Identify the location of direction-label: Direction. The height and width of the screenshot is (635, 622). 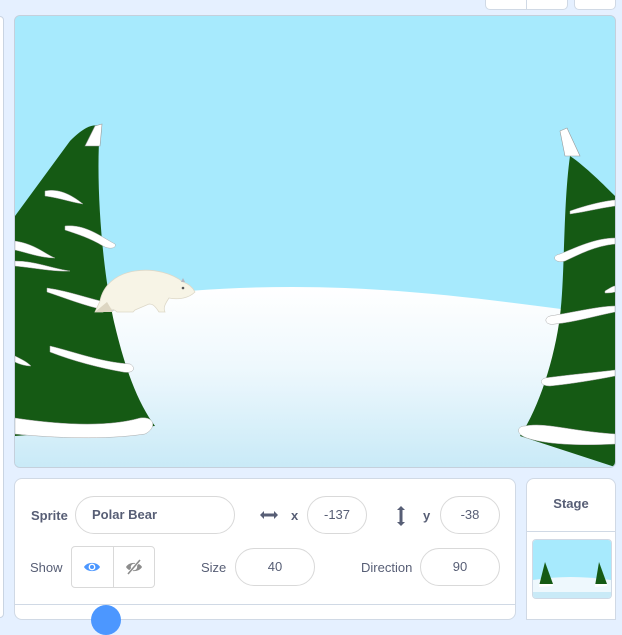
(387, 567).